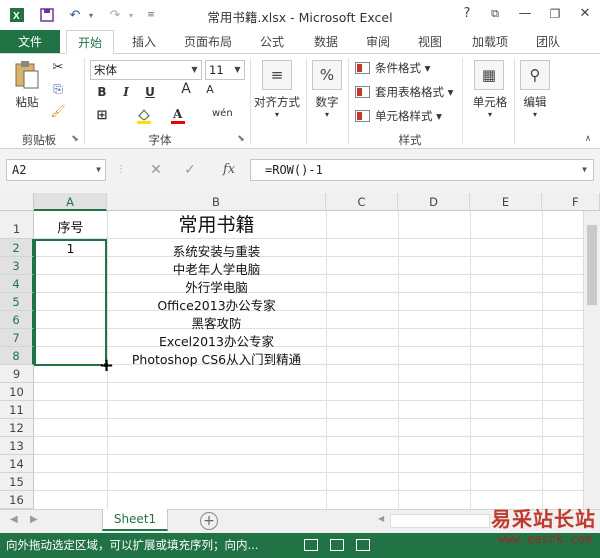 This screenshot has width=600, height=558. Describe the element at coordinates (434, 202) in the screenshot. I see `column-header-d: D` at that location.